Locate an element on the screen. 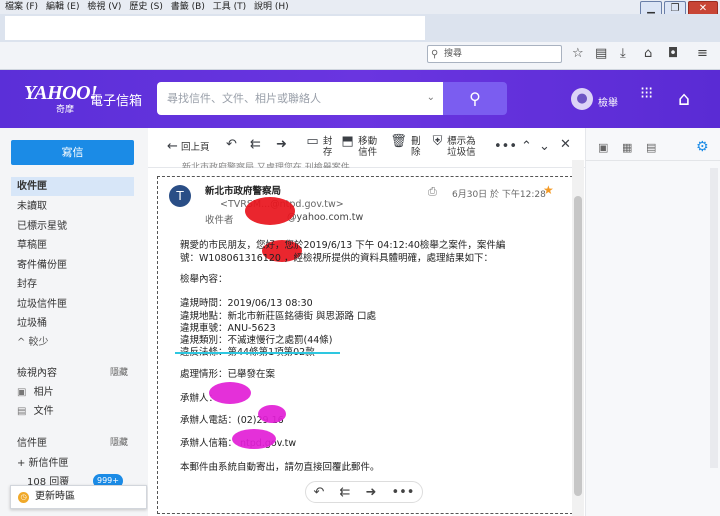  user-name: 檢舉 is located at coordinates (608, 101).